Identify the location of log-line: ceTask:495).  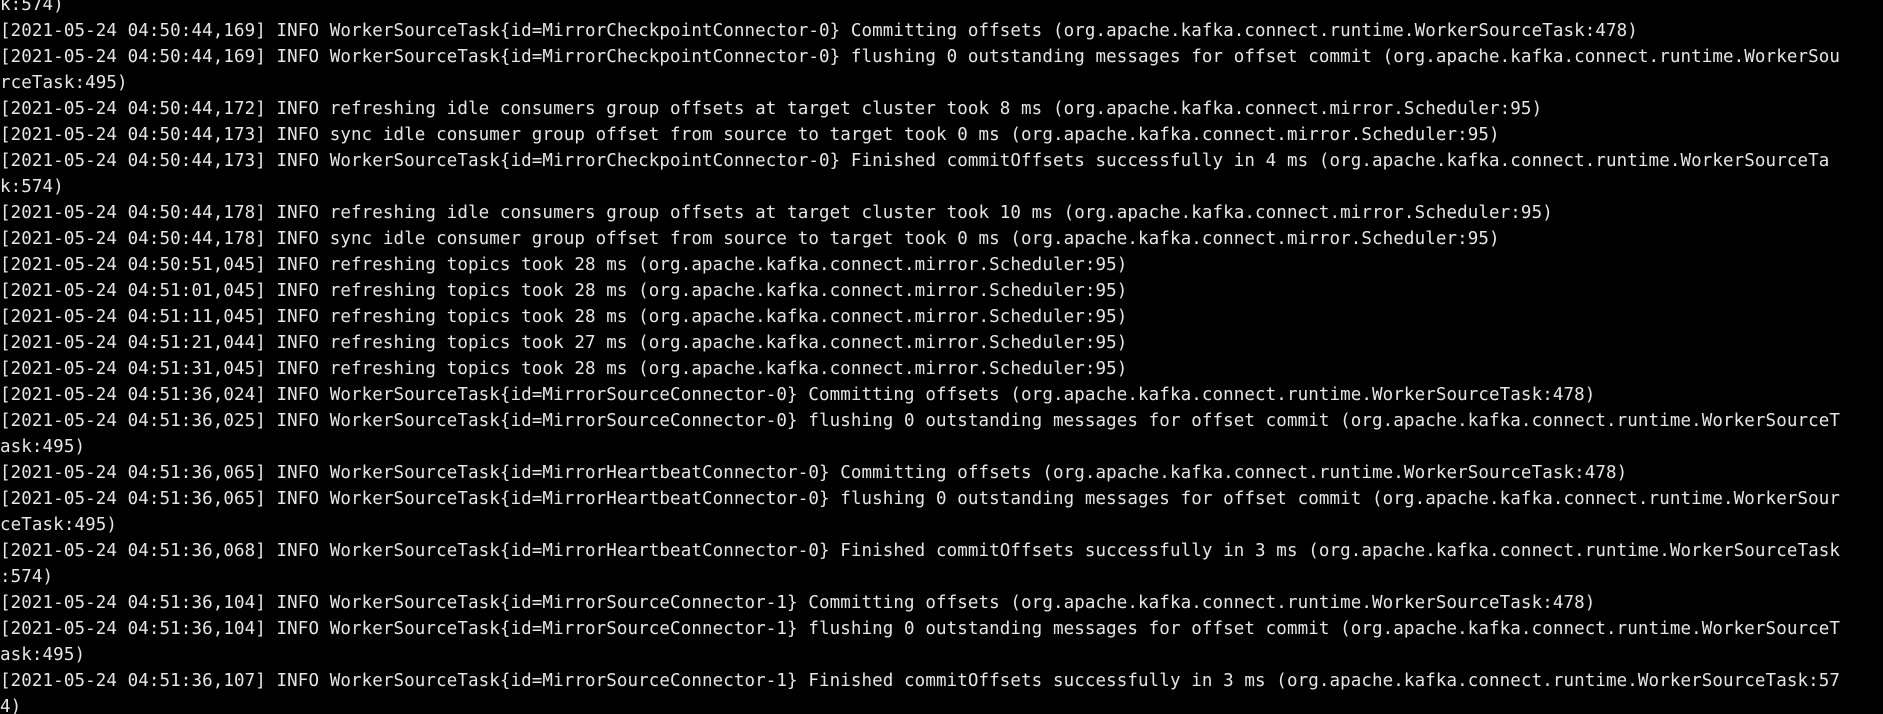
(58, 525).